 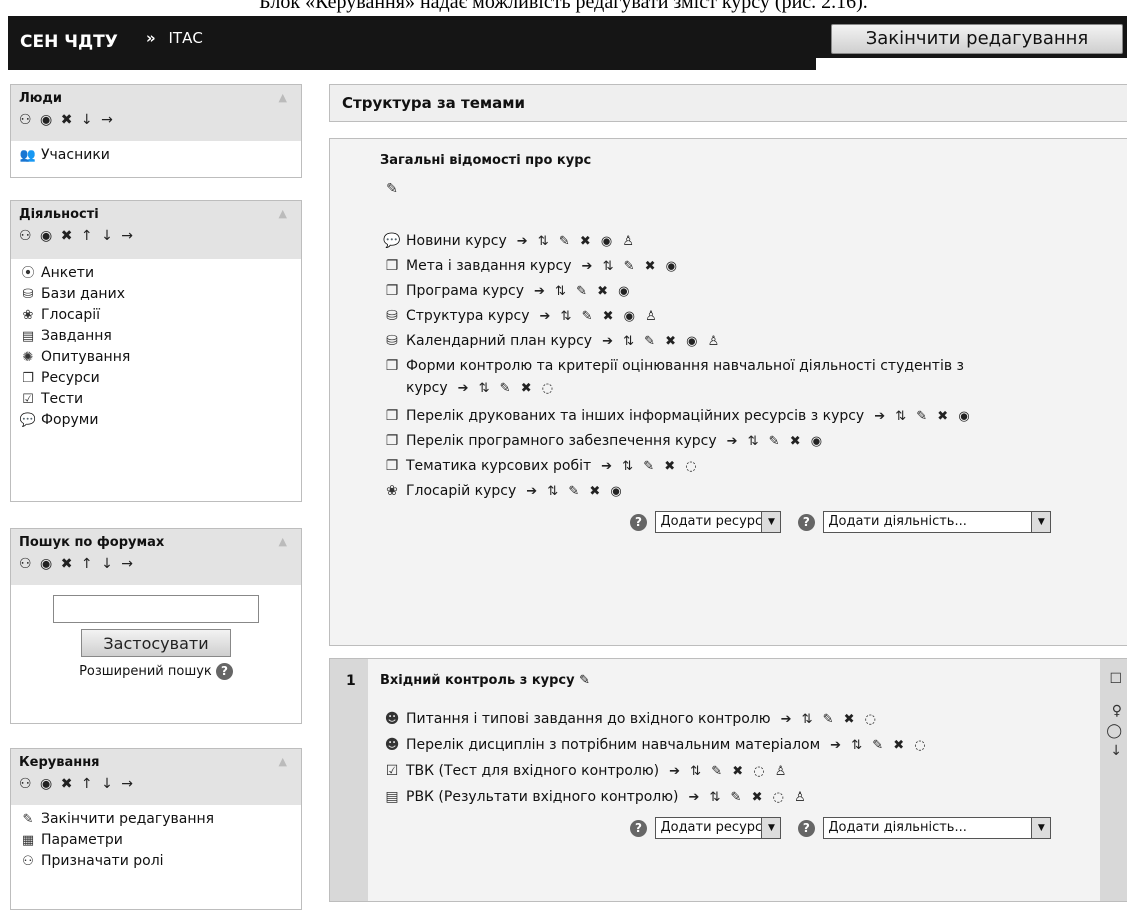 What do you see at coordinates (28, 840) in the screenshot?
I see `settings-icon: ▦` at bounding box center [28, 840].